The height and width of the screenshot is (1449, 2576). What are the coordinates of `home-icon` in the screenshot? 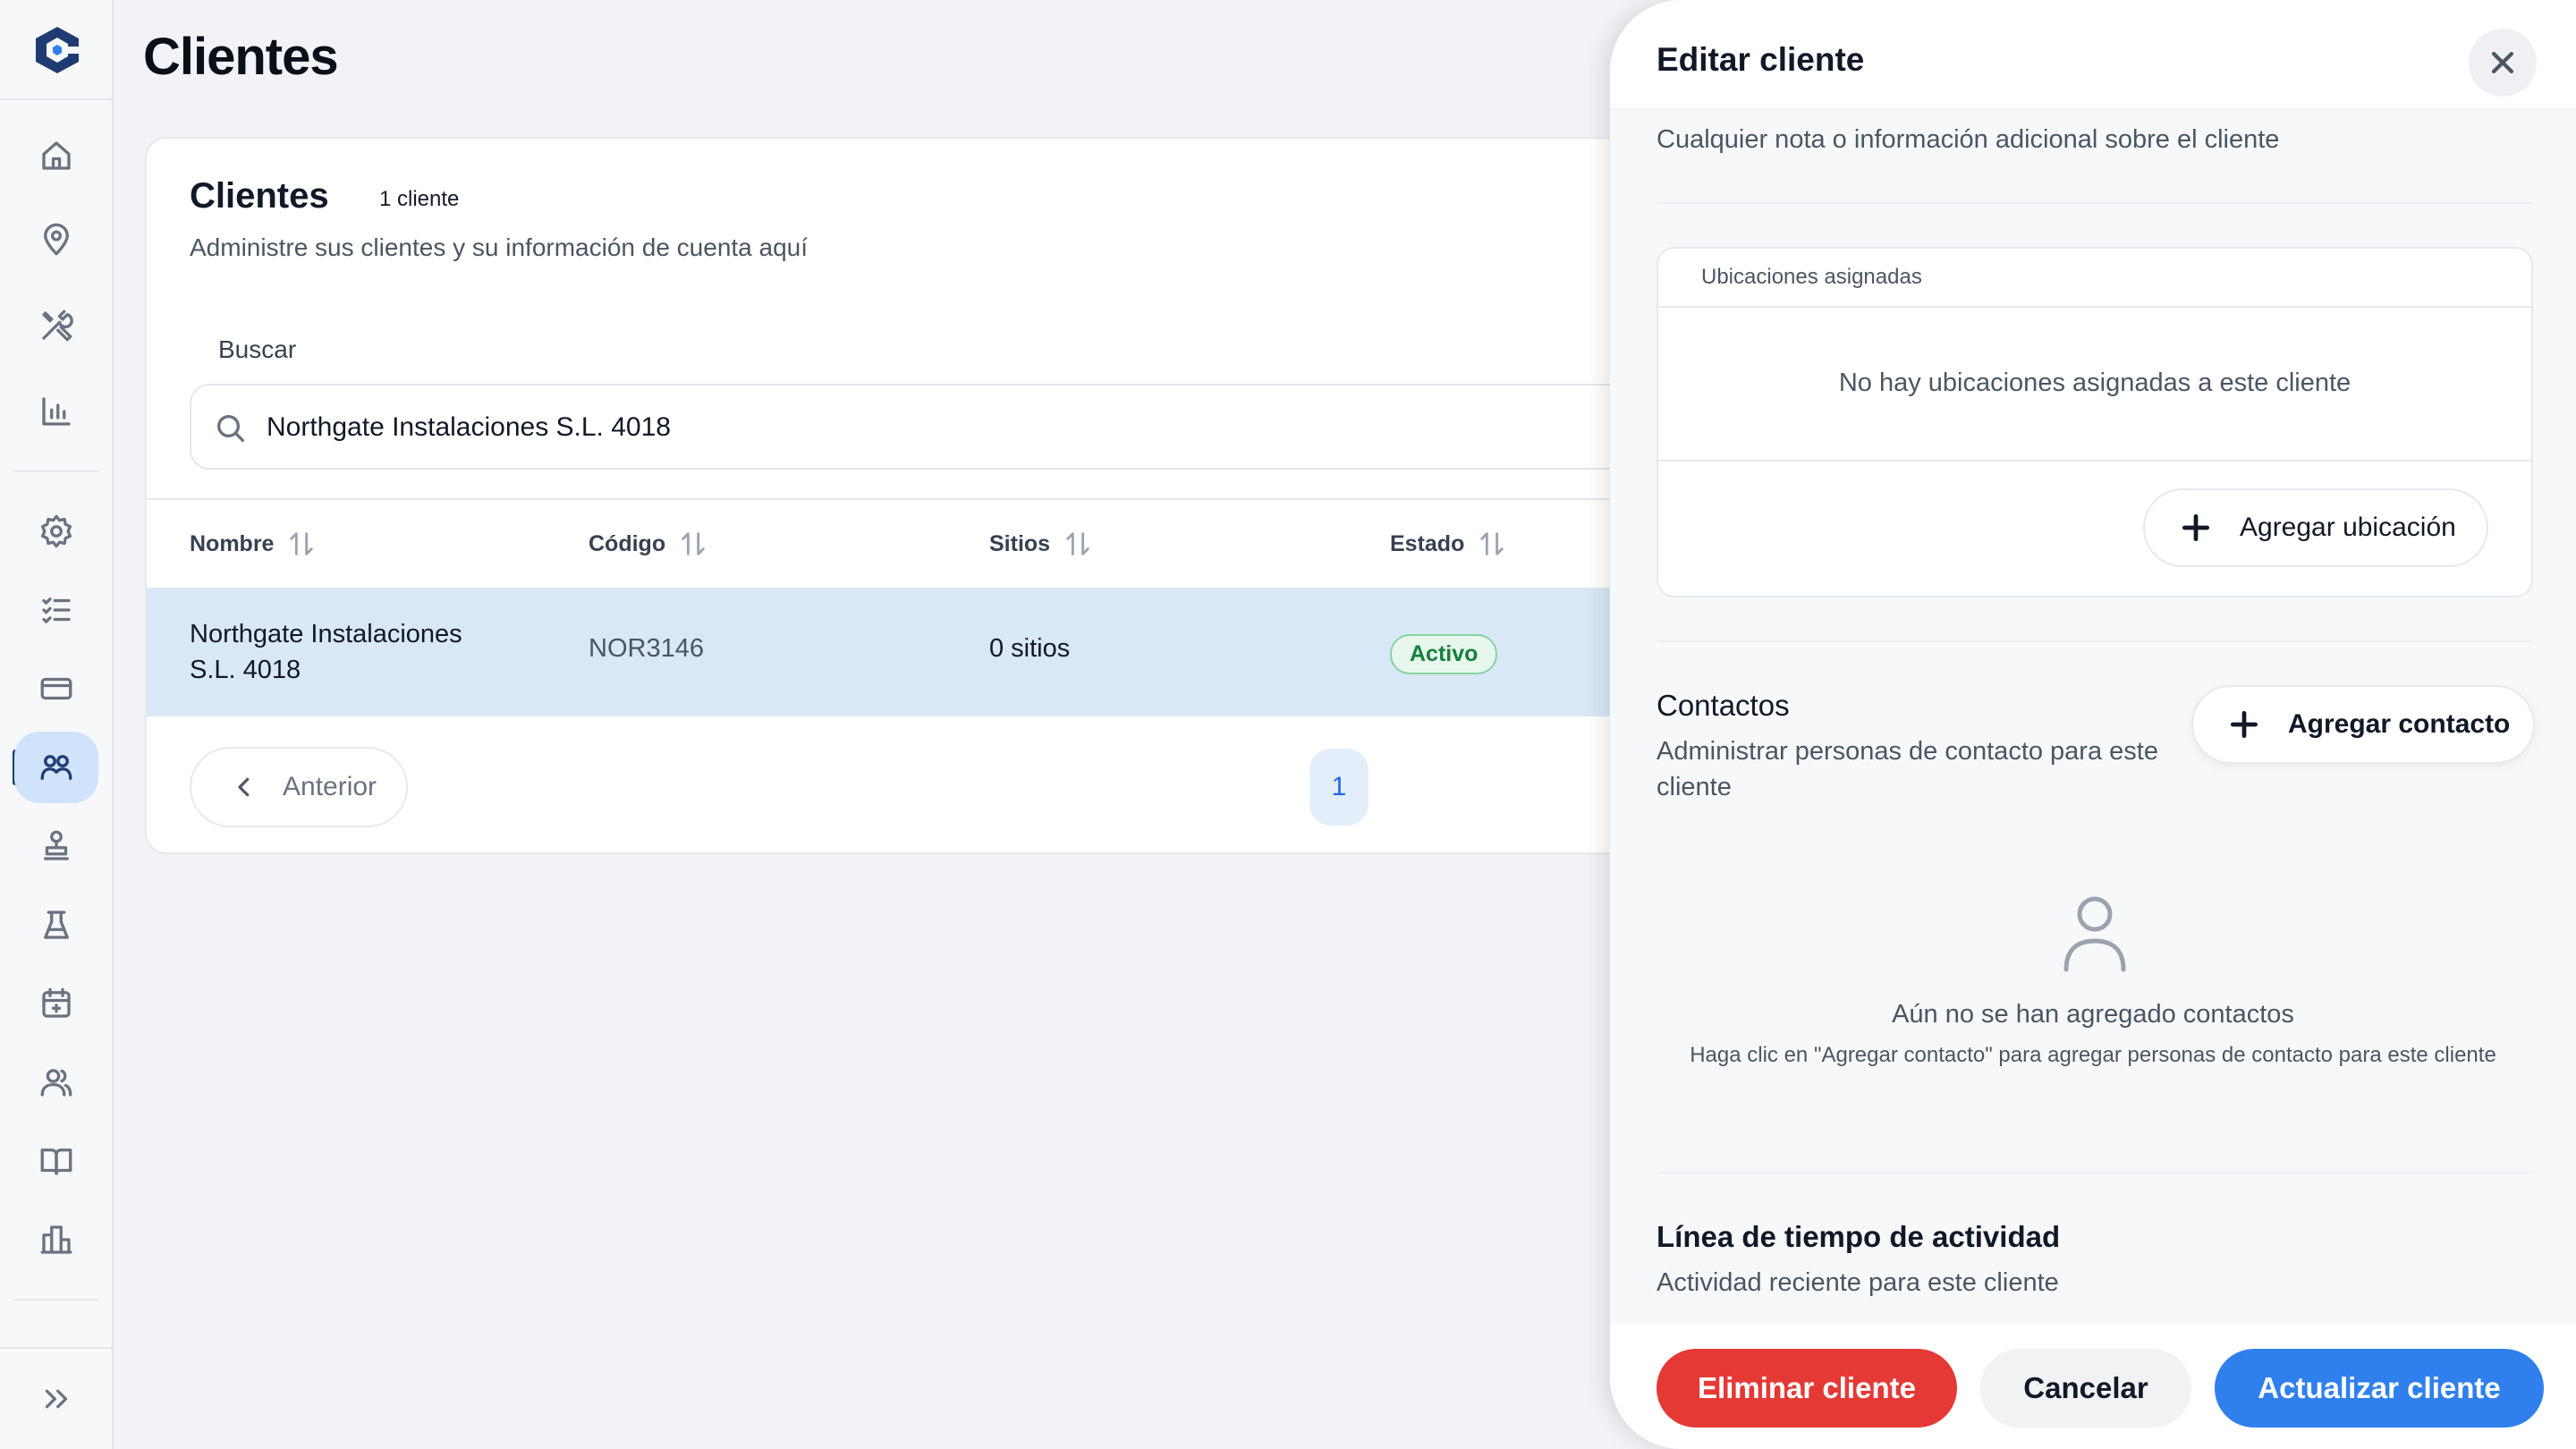 It's located at (56, 155).